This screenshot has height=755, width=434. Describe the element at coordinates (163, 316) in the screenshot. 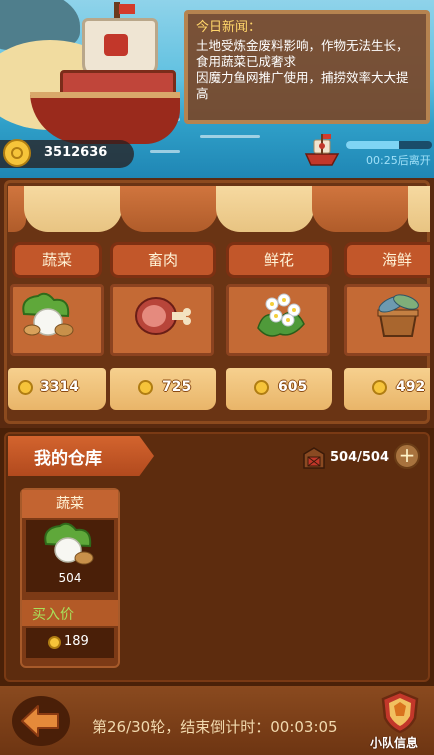

I see `meat-icon` at that location.